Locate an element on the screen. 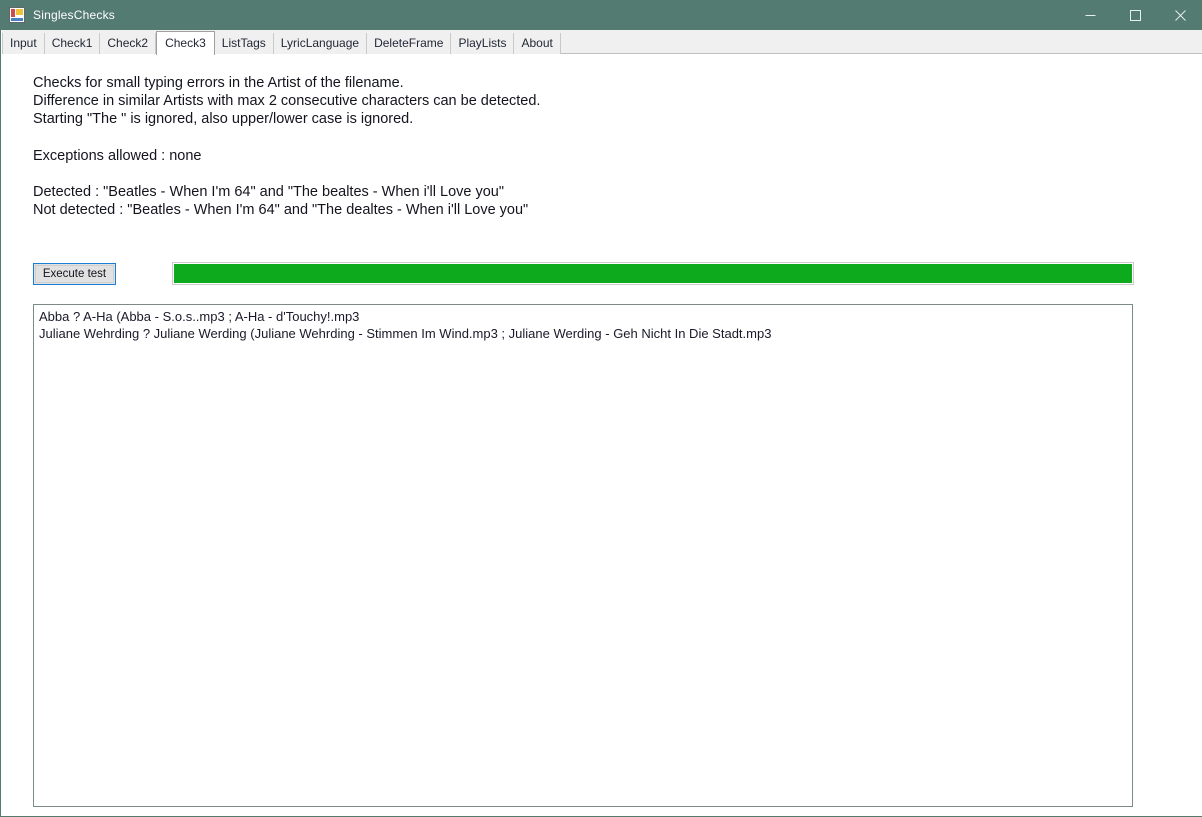 The height and width of the screenshot is (817, 1202). caption-buttons is located at coordinates (1135, 15).